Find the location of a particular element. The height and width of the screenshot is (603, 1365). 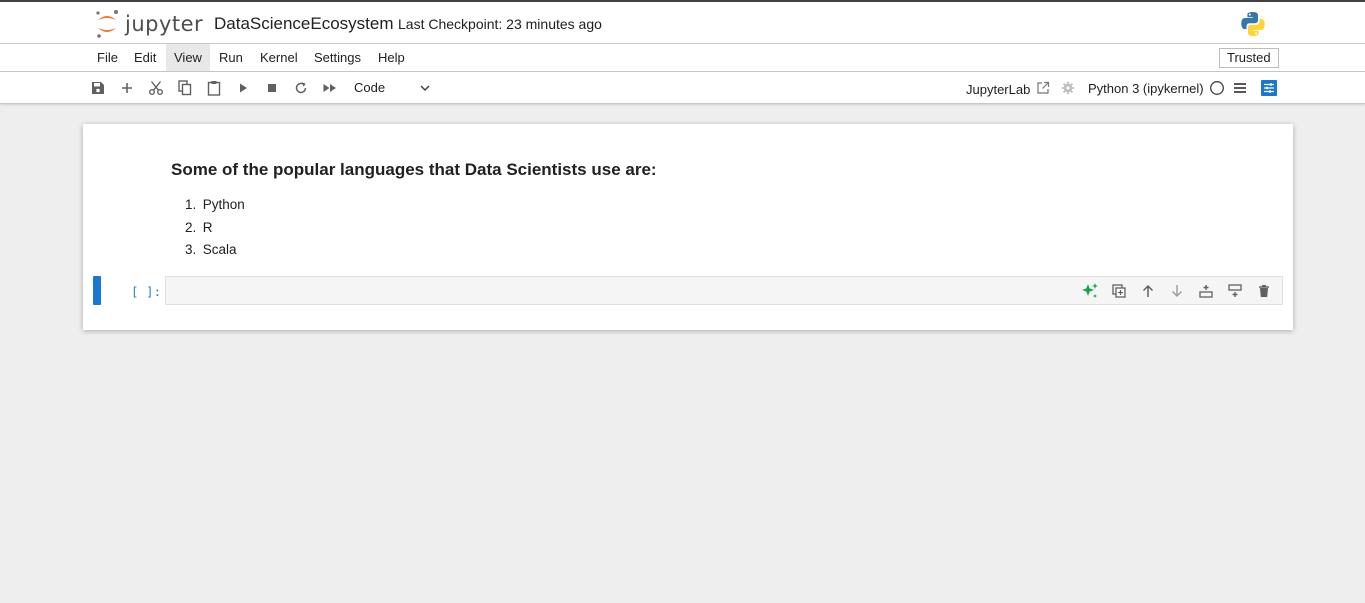

move-up-icon is located at coordinates (1148, 290).